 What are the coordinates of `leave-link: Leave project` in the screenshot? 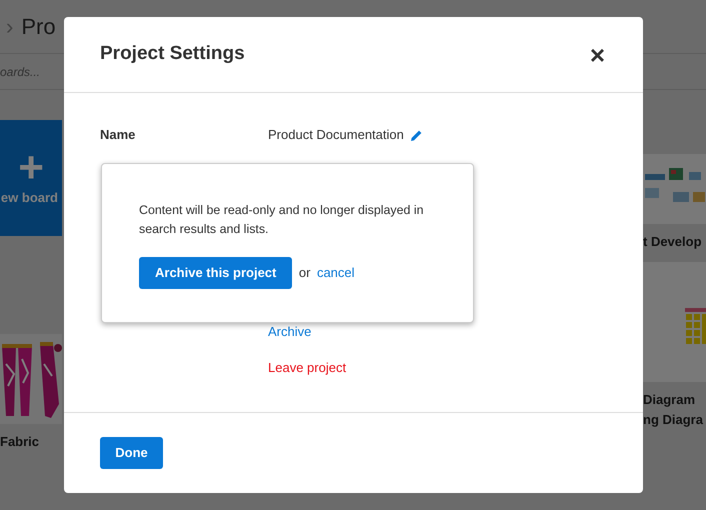 It's located at (307, 368).